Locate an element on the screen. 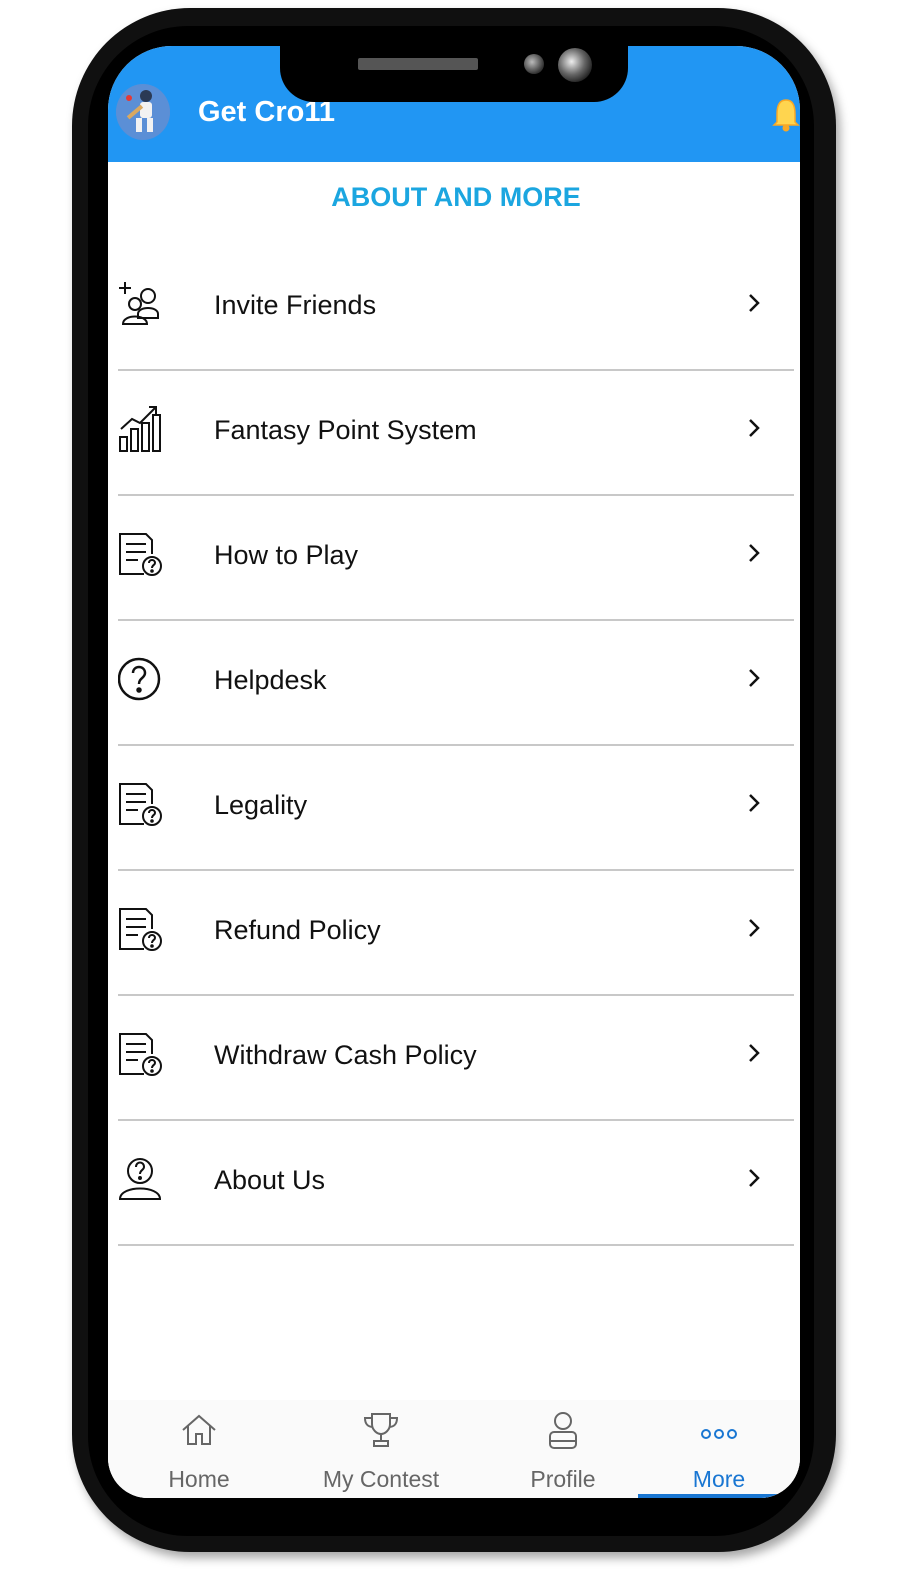  question-circle-icon is located at coordinates (140, 679).